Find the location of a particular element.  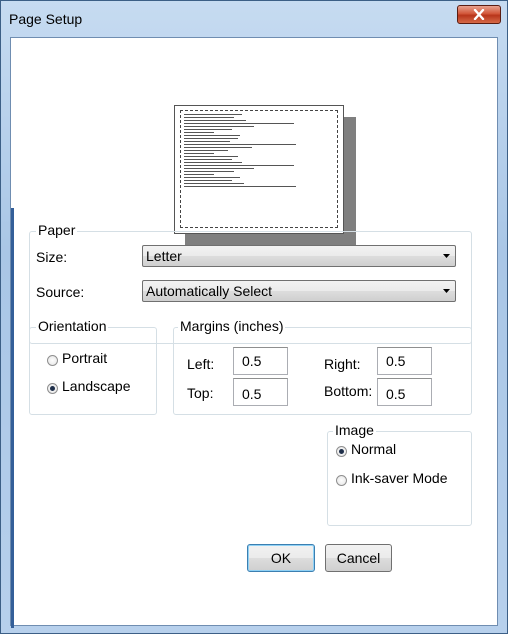

margins-legend: Margins (inches) is located at coordinates (232, 326).